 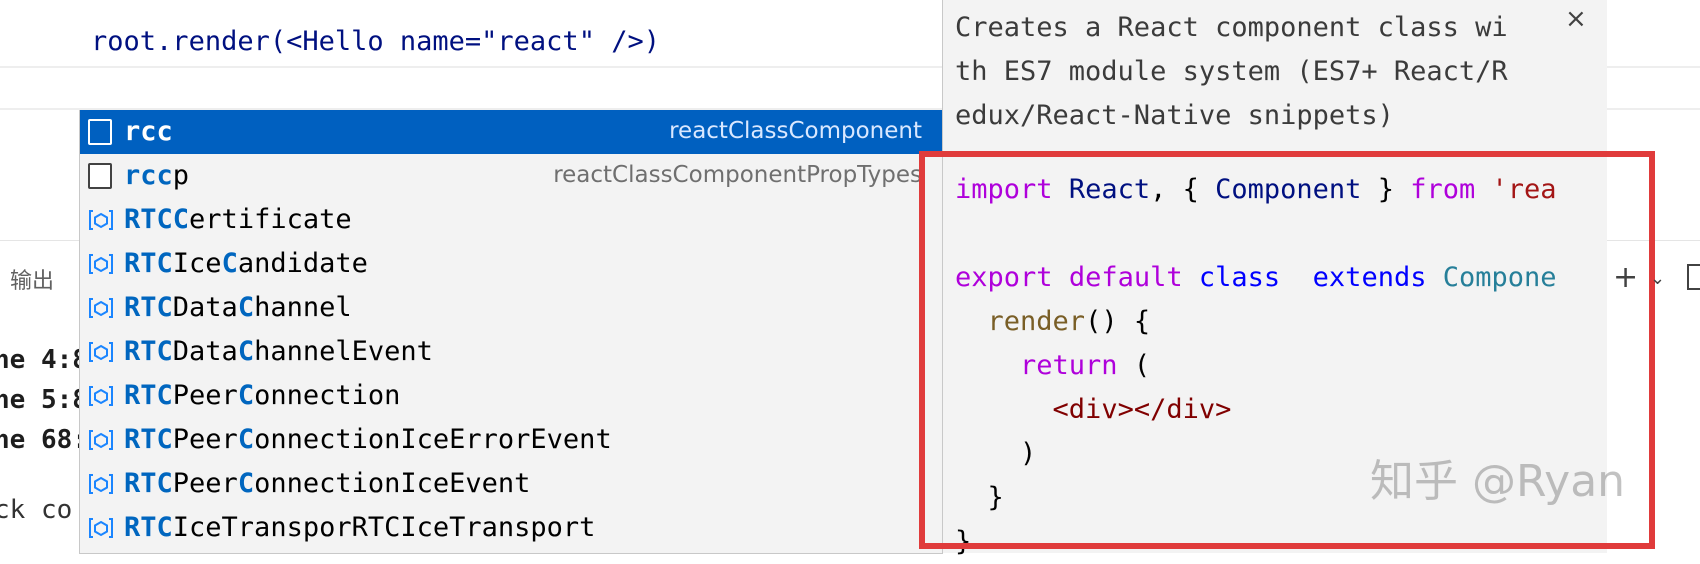 What do you see at coordinates (375, 41) in the screenshot?
I see `code-line-render-text: root.render(<Hello name="react" />)` at bounding box center [375, 41].